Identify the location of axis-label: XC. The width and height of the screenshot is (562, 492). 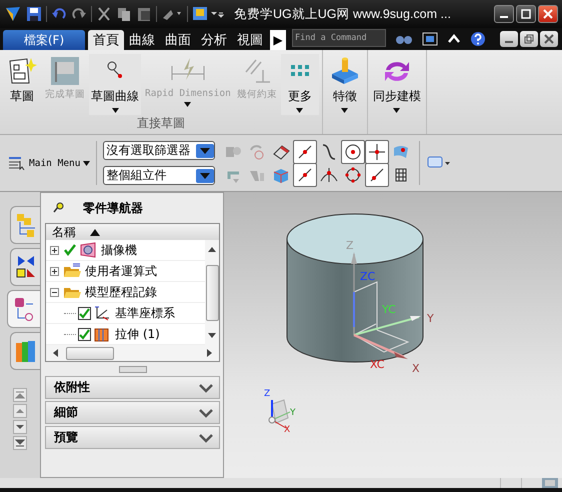
(377, 364).